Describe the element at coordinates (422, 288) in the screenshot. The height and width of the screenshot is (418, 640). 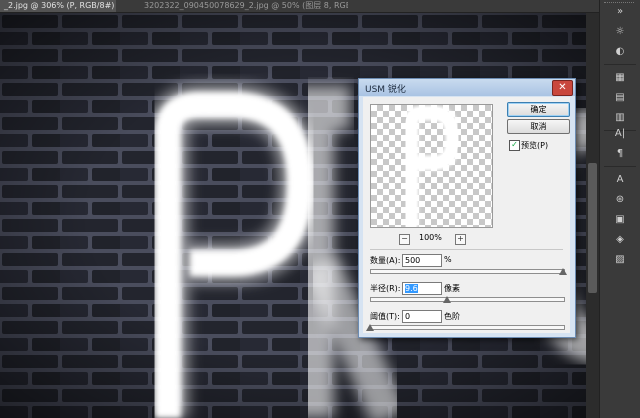
I see `radius-input: 9.6` at that location.